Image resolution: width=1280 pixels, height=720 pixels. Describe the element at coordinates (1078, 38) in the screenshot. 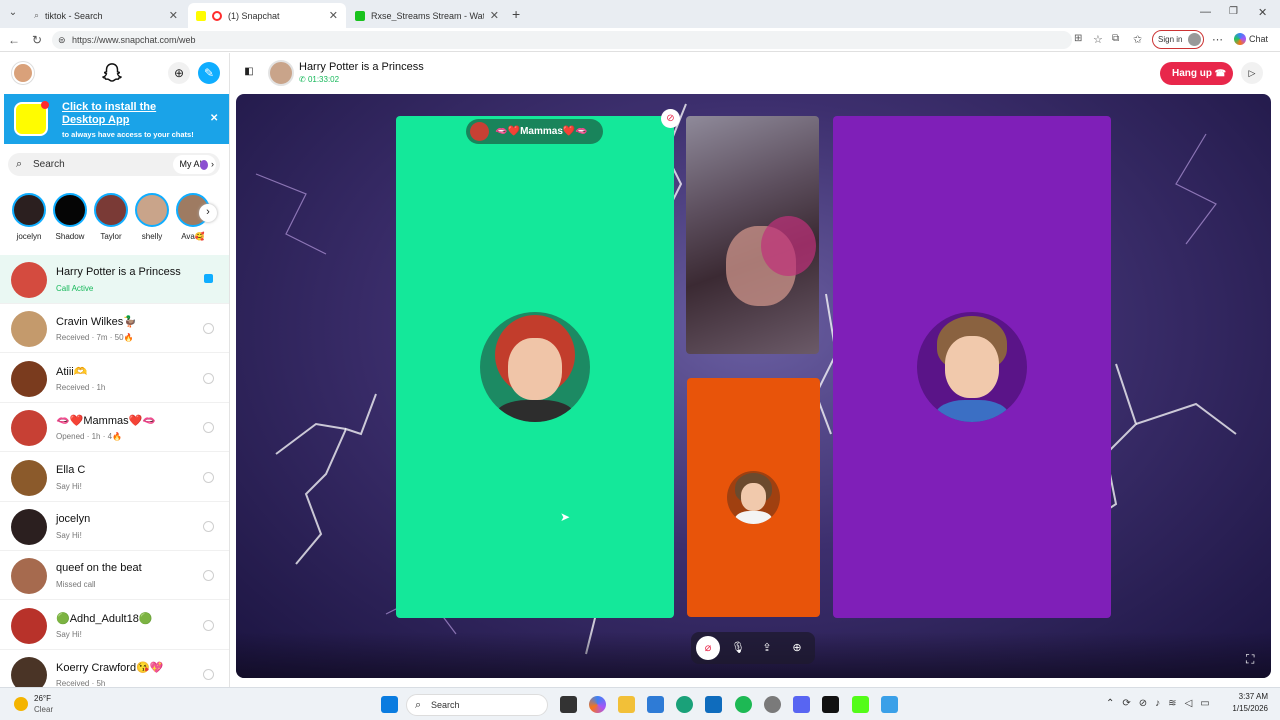

I see `app-available-icon: ⊞` at that location.